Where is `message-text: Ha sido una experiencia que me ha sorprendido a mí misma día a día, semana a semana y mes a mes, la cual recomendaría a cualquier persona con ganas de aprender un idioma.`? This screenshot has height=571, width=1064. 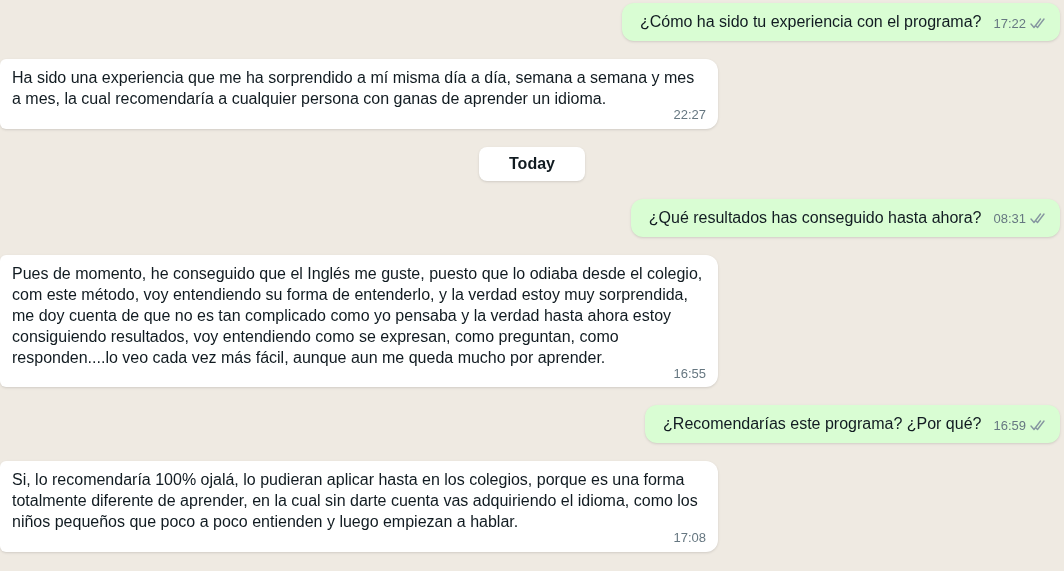
message-text: Ha sido una experiencia que me ha sorprendido a mí misma día a día, semana a semana y mes a mes, la cual recomendaría a cualquier persona con ganas de aprender un idioma. is located at coordinates (354, 88).